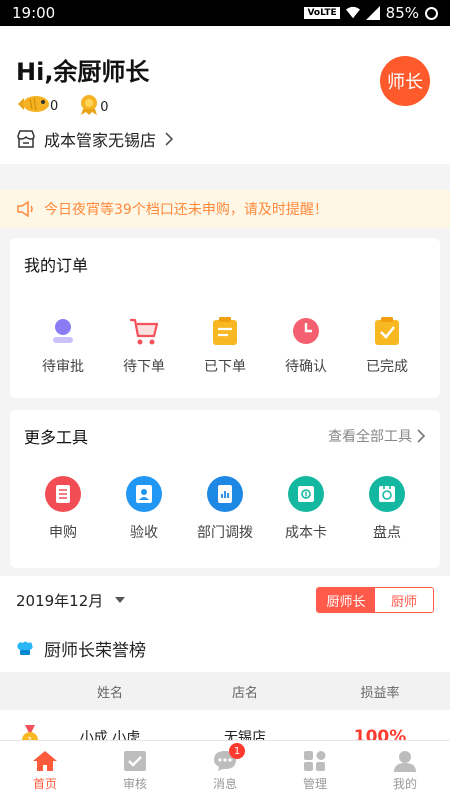 This screenshot has width=450, height=800. What do you see at coordinates (306, 346) in the screenshot?
I see `order-pending-confirm: 待确认` at bounding box center [306, 346].